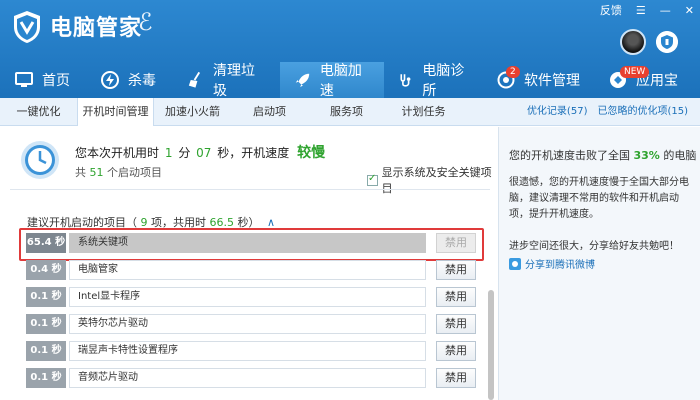 The width and height of the screenshot is (700, 400). What do you see at coordinates (405, 80) in the screenshot?
I see `stethoscope-icon` at bounding box center [405, 80].